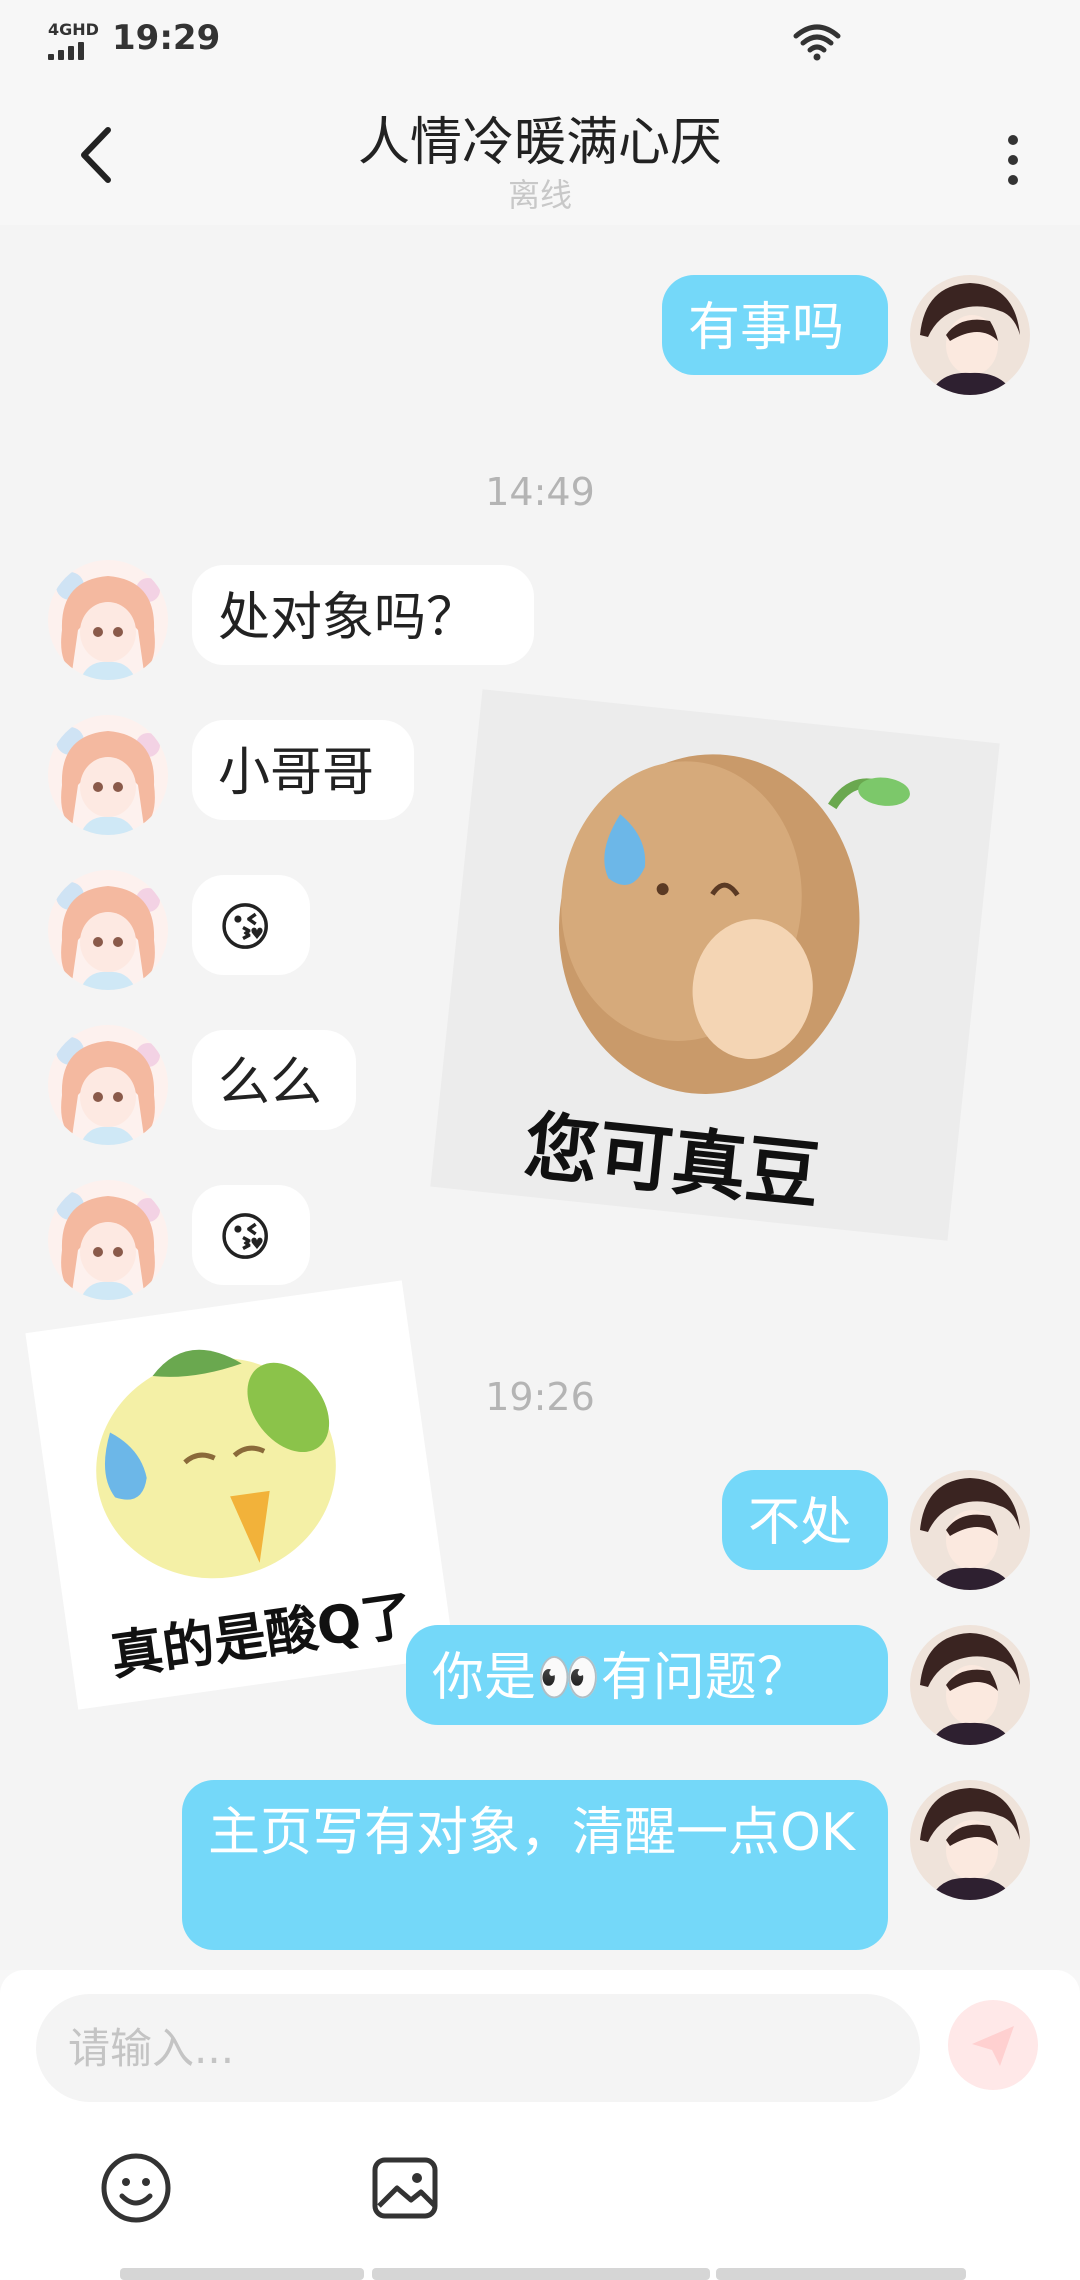 Image resolution: width=1080 pixels, height=2280 pixels. I want to click on message-outgoing: 有事吗, so click(775, 325).